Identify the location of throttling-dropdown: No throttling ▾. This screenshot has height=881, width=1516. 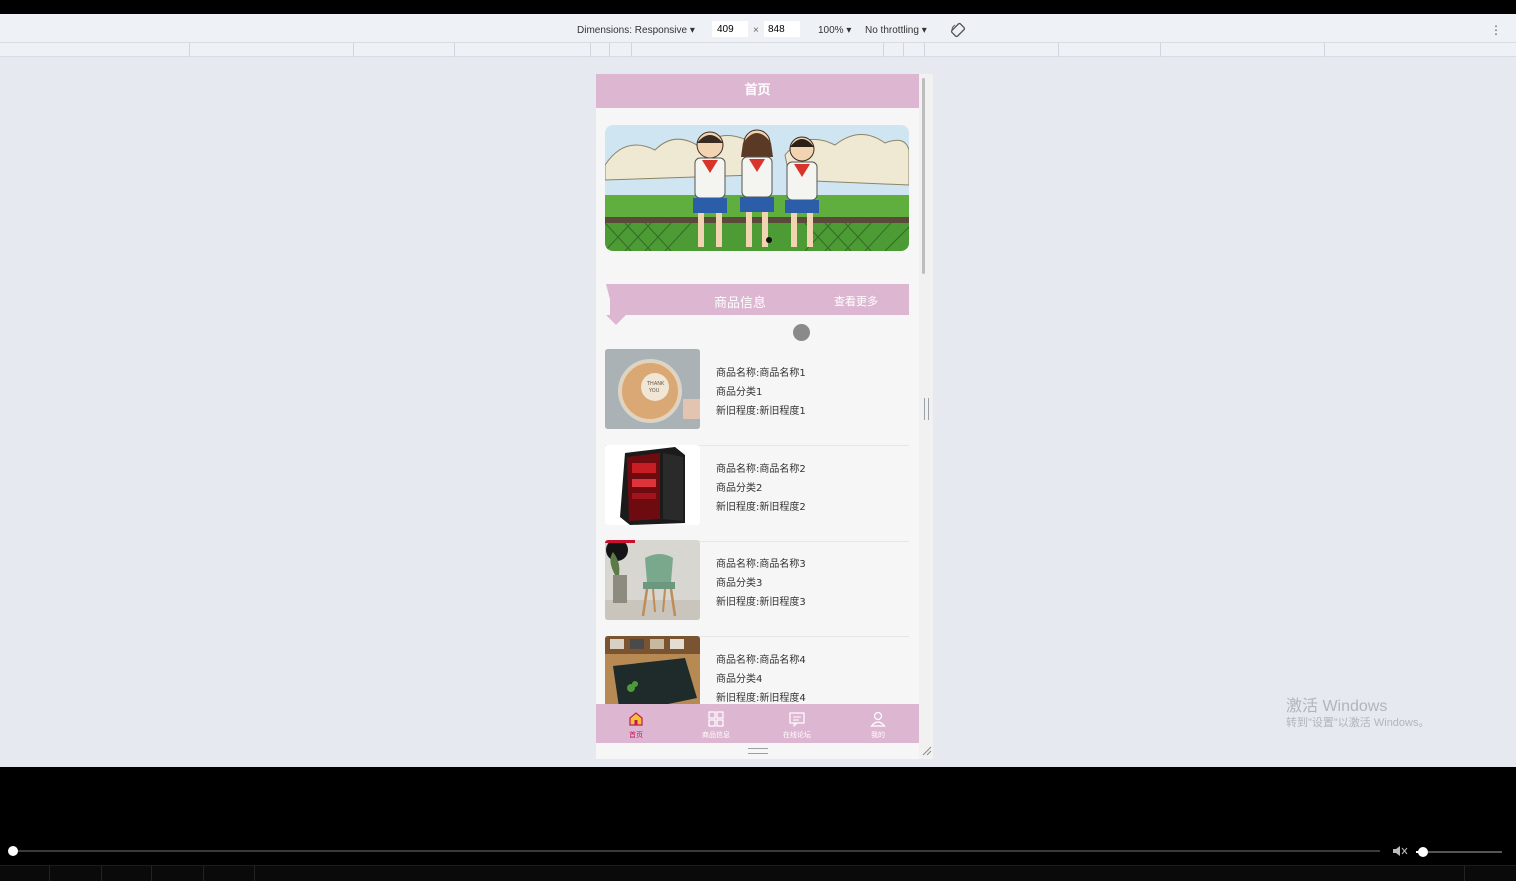
(896, 30).